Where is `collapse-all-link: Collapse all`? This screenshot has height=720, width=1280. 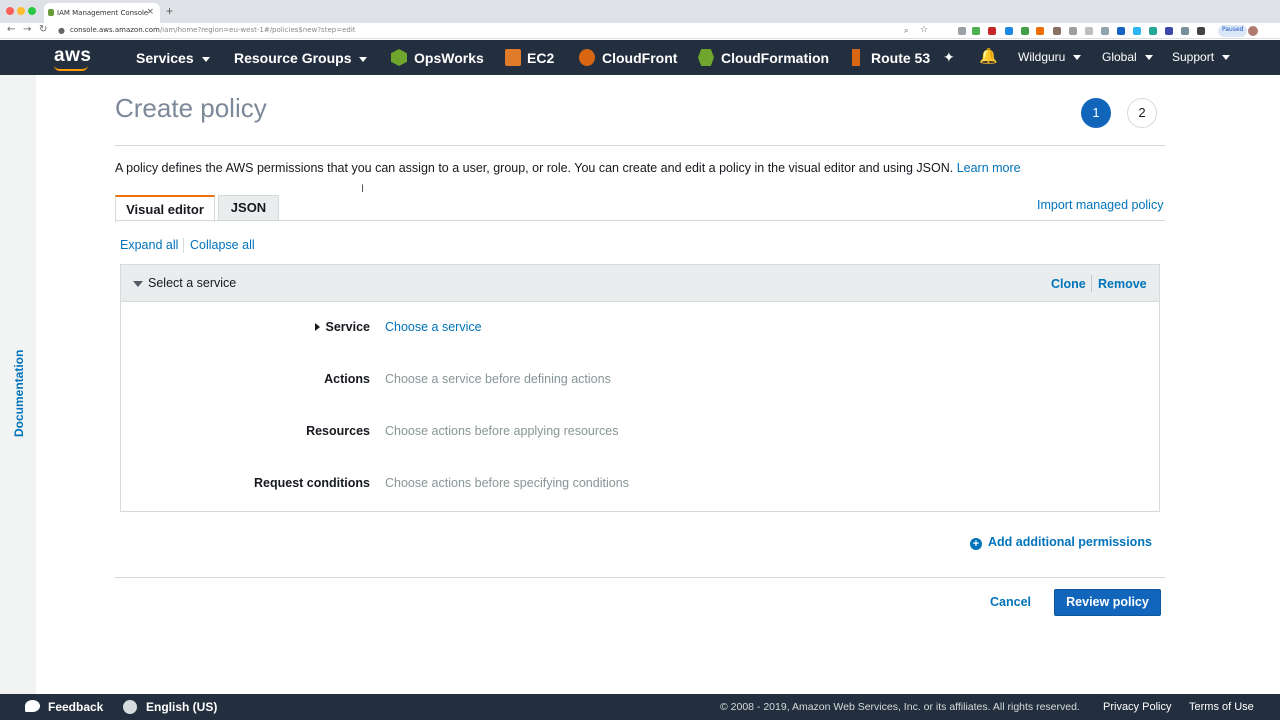 collapse-all-link: Collapse all is located at coordinates (222, 245).